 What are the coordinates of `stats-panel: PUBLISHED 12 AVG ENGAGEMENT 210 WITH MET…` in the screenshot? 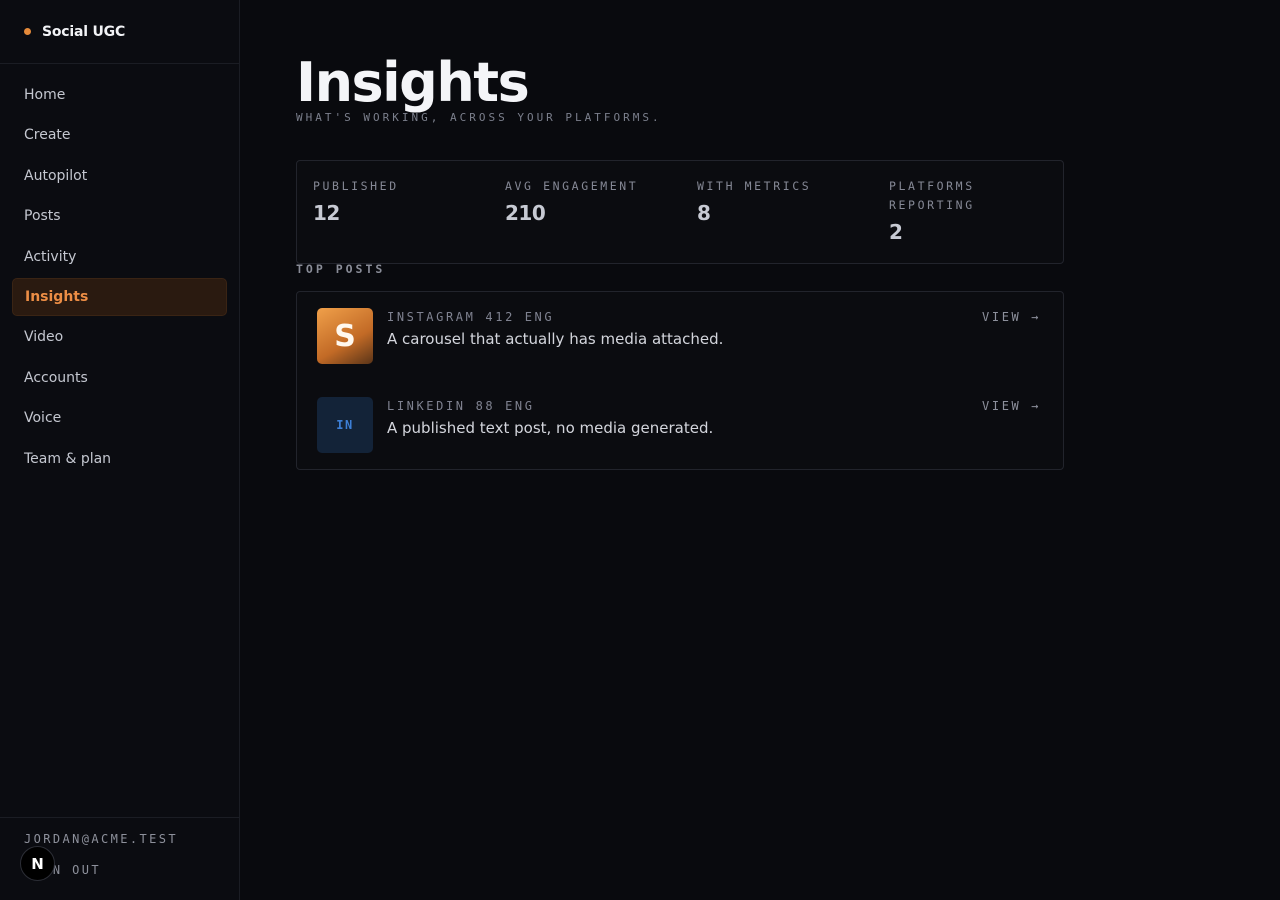 It's located at (680, 212).